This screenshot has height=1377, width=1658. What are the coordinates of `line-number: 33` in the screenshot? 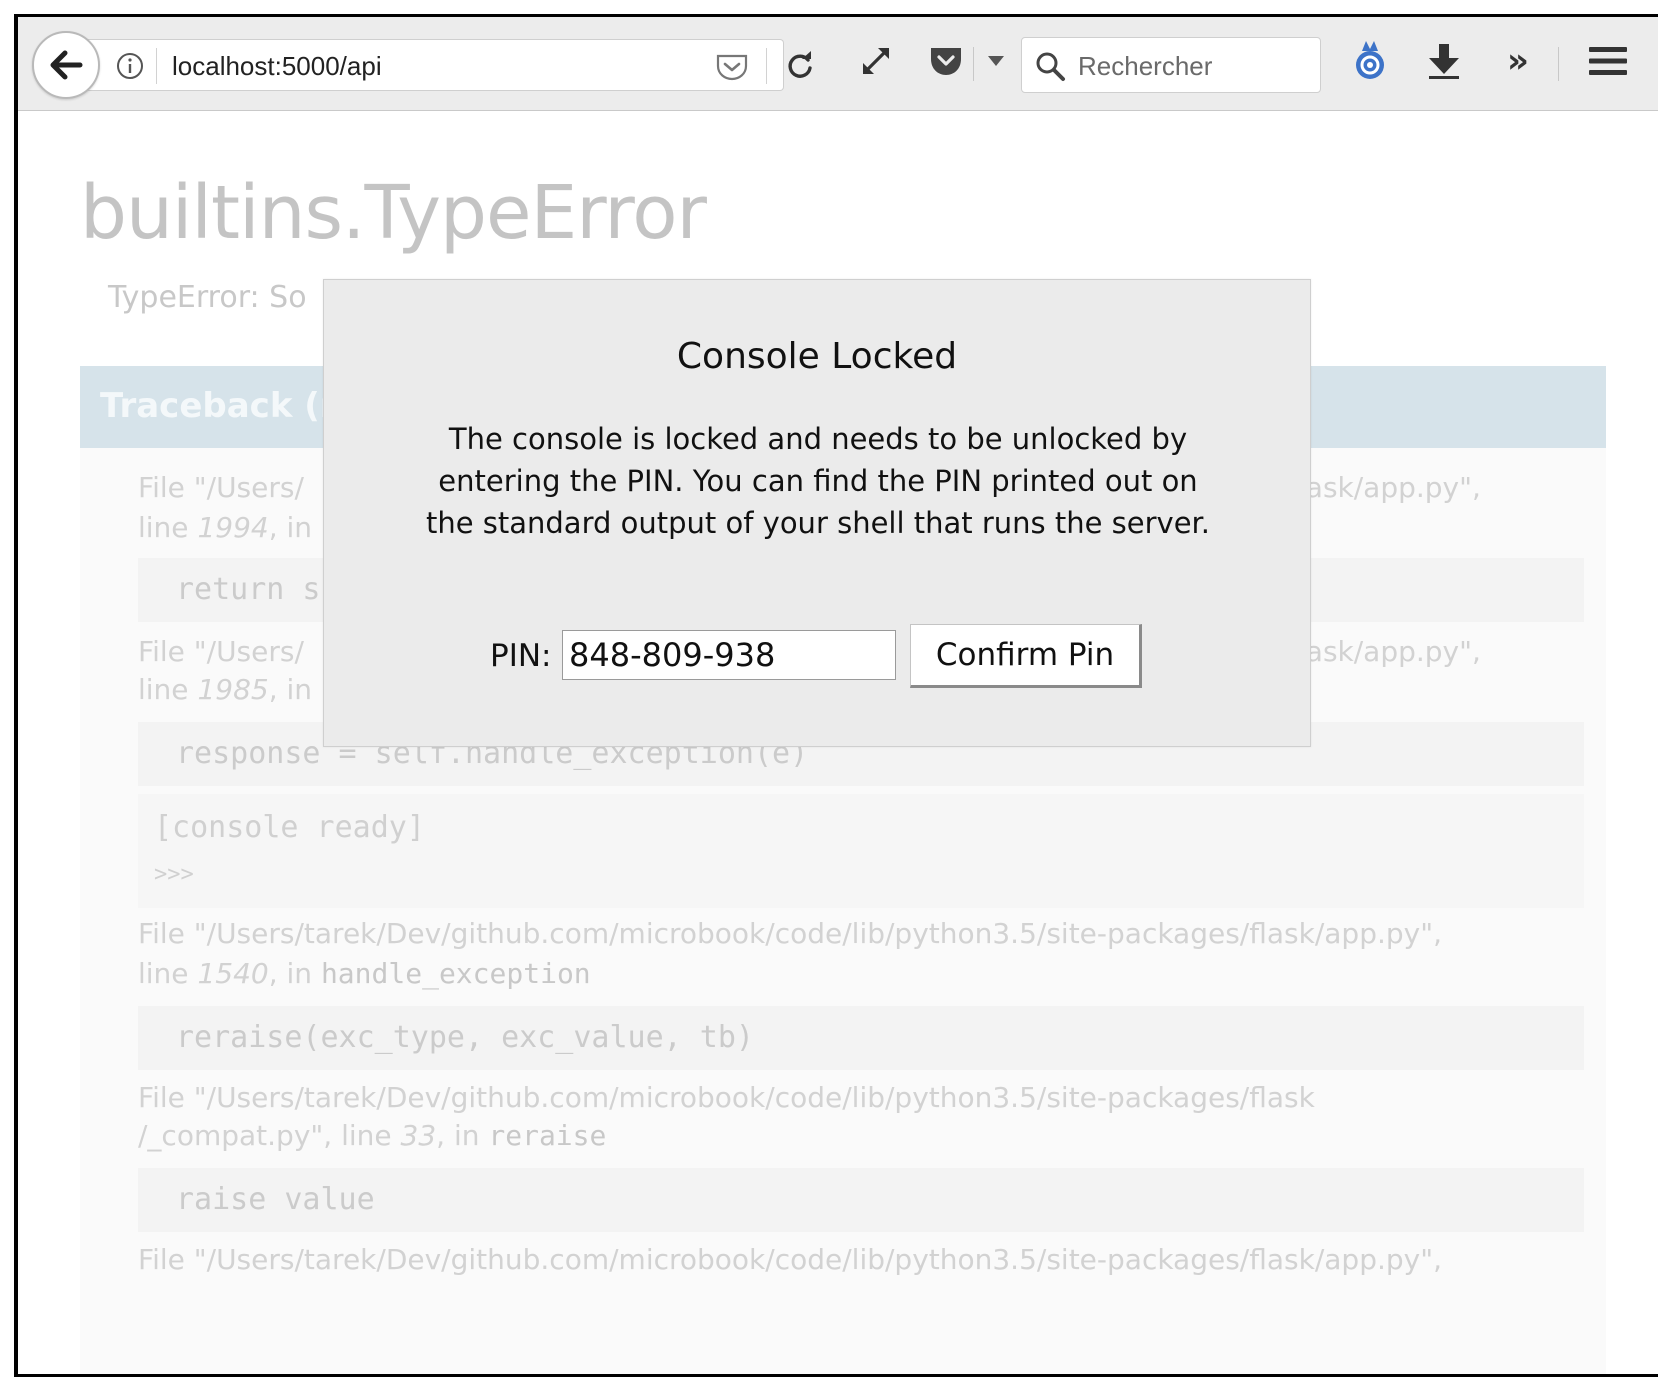 It's located at (418, 1135).